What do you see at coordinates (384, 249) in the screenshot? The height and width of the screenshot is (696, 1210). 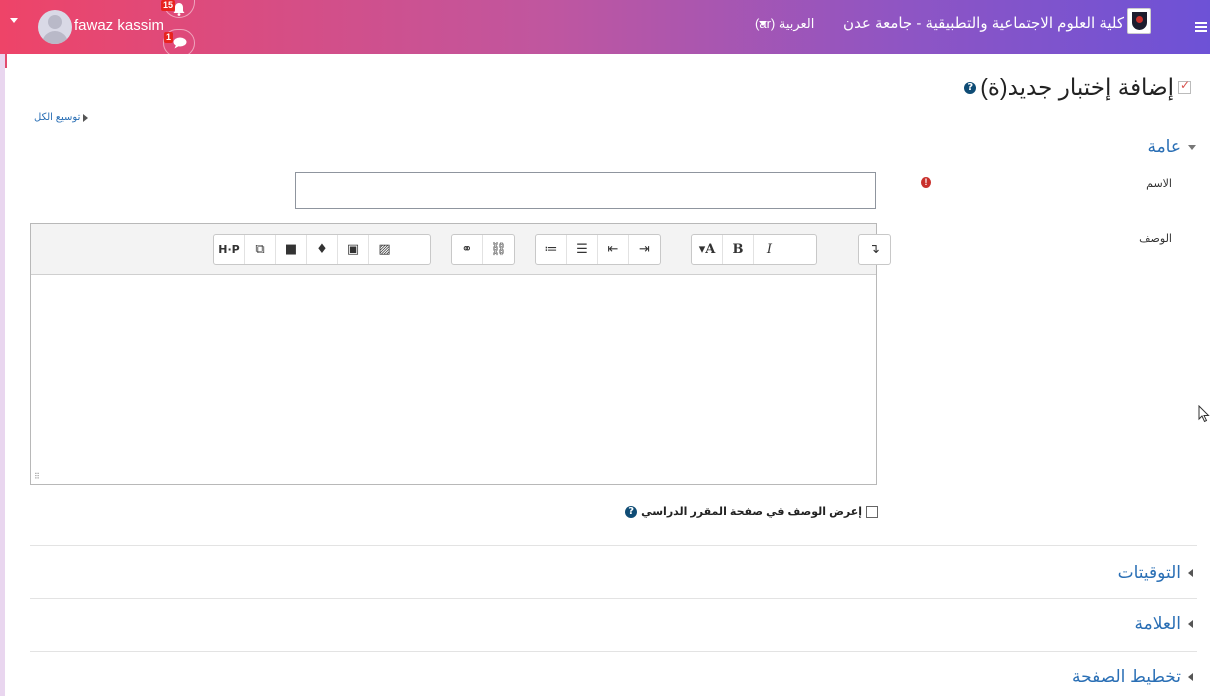 I see `image-icon: ▨` at bounding box center [384, 249].